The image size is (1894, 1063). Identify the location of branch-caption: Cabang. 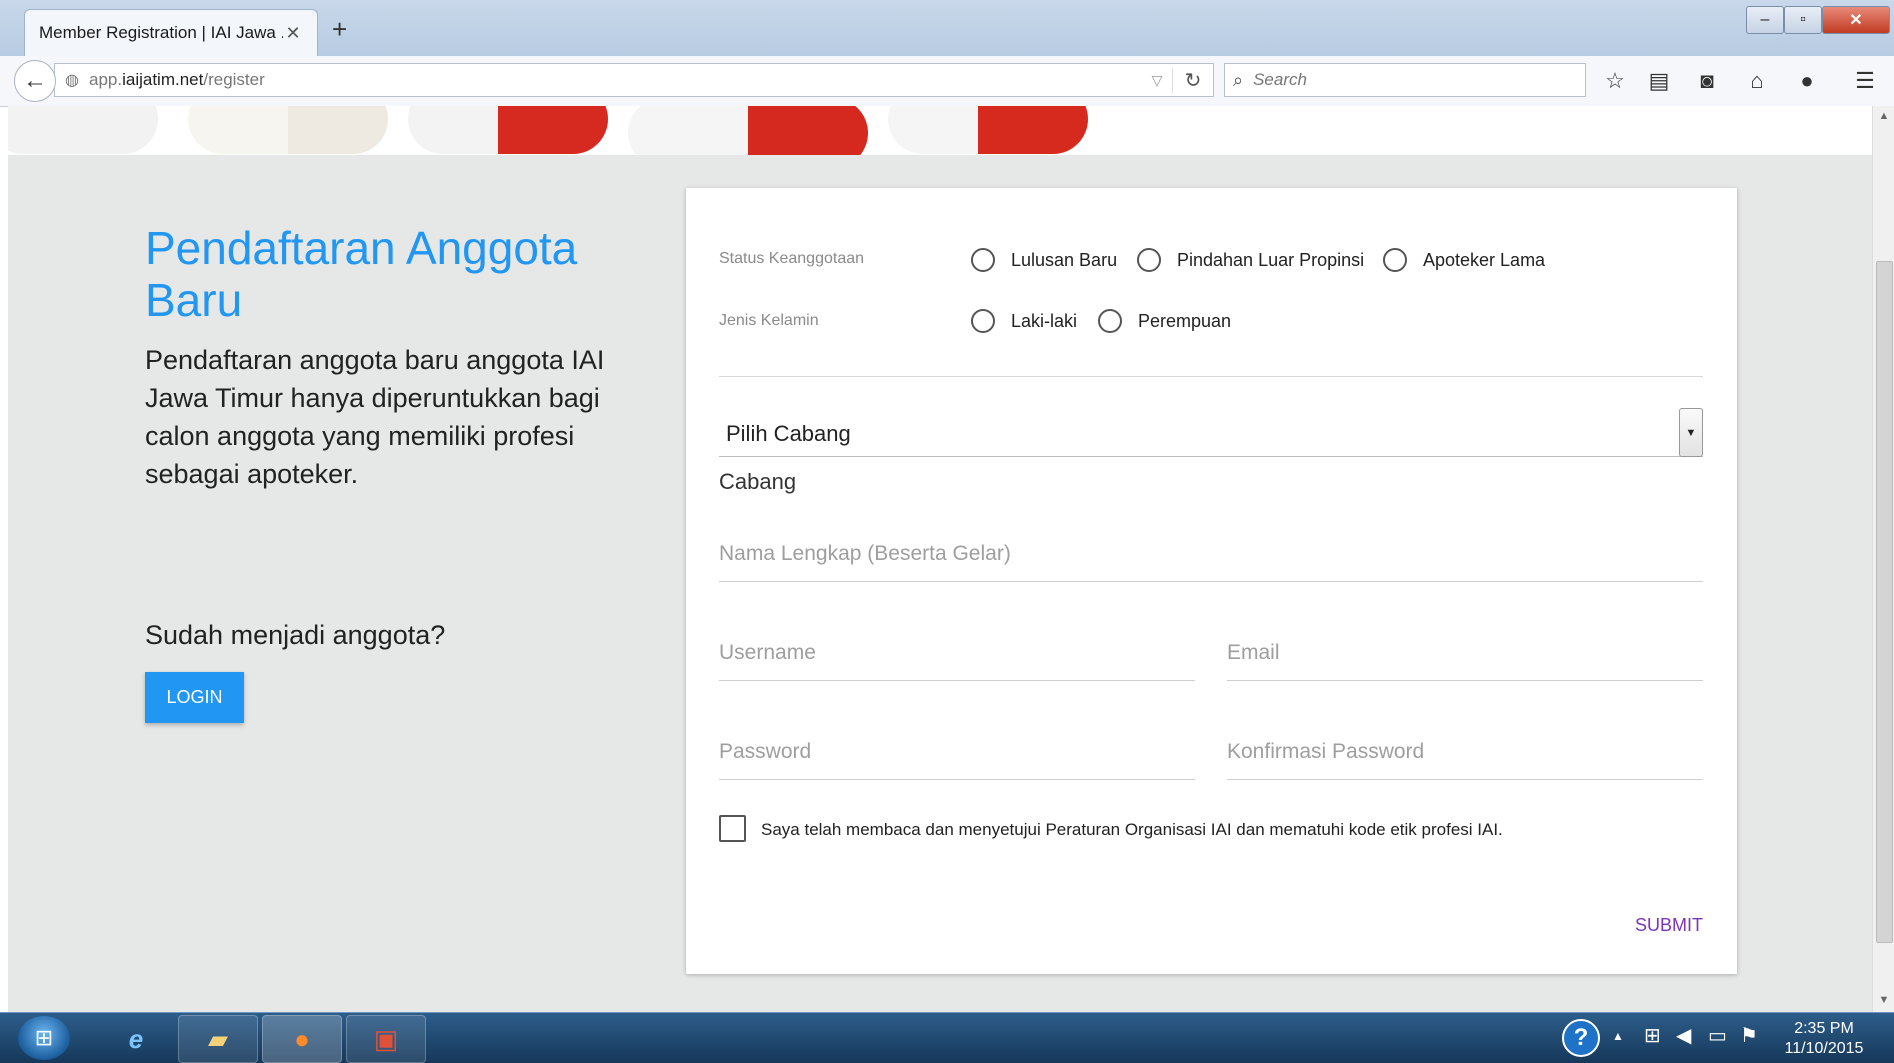
(758, 481).